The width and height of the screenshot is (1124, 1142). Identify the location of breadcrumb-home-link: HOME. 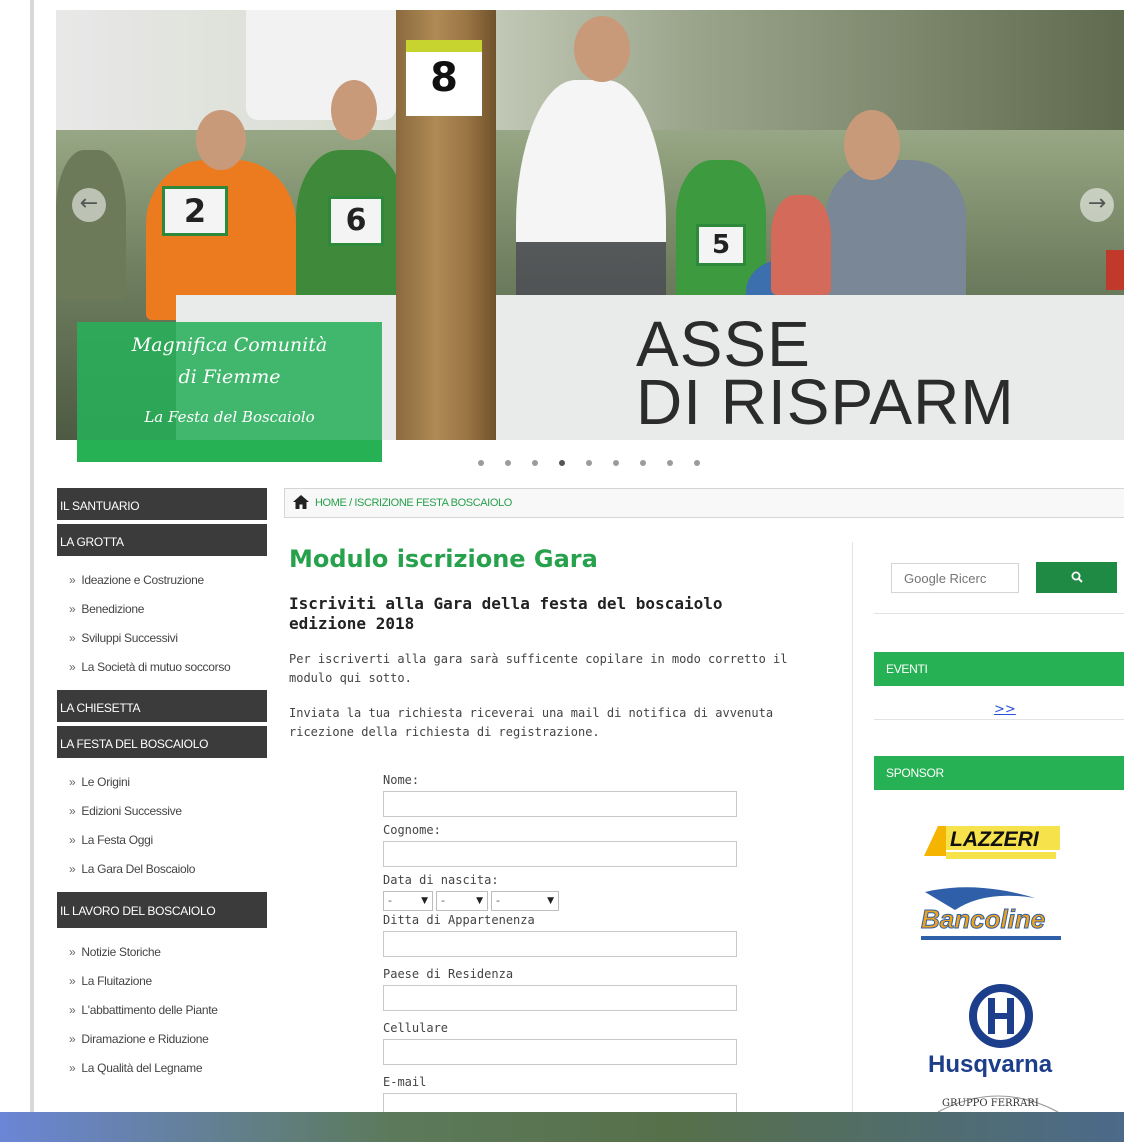
(331, 503).